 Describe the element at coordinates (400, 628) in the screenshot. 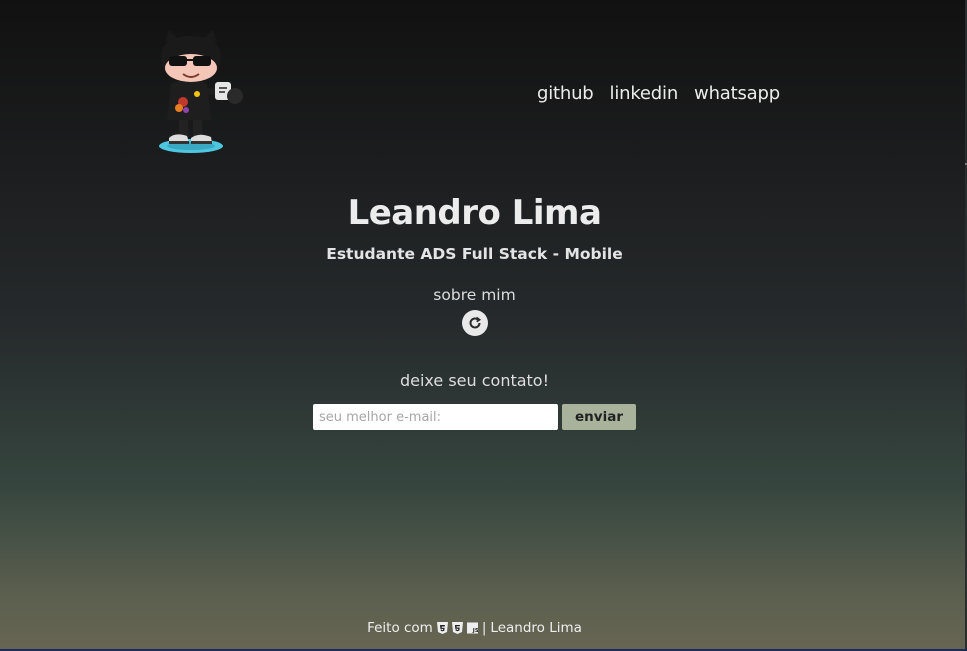

I see `footer-prefix: Feito com` at that location.